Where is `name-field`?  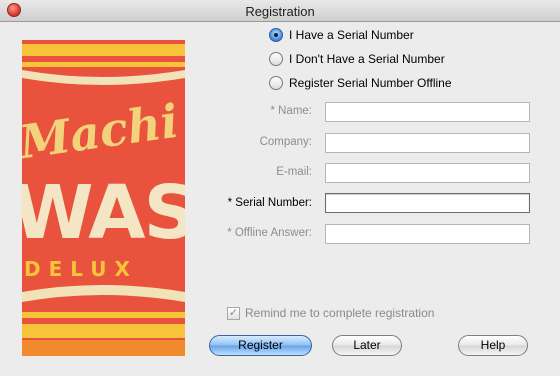
name-field is located at coordinates (427, 112).